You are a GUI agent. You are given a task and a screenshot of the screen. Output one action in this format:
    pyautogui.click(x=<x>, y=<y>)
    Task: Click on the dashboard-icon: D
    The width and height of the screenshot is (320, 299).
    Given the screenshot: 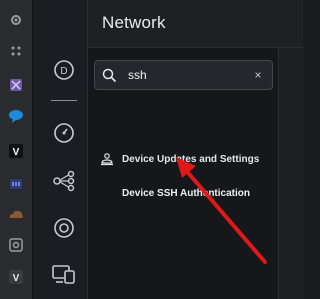 What is the action you would take?
    pyautogui.click(x=64, y=70)
    